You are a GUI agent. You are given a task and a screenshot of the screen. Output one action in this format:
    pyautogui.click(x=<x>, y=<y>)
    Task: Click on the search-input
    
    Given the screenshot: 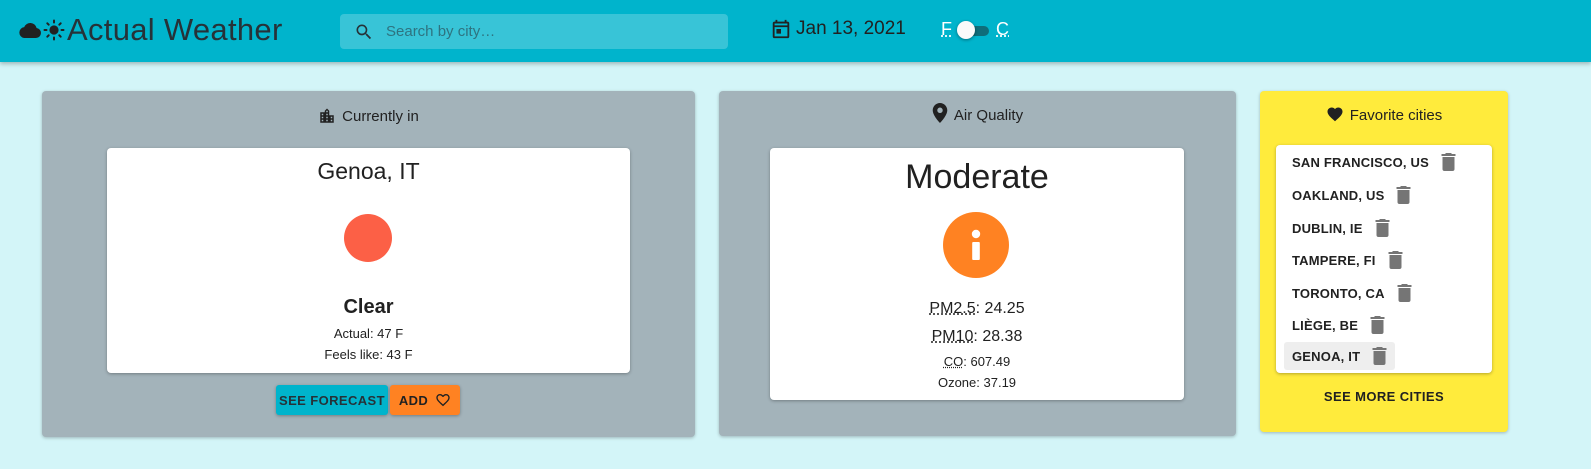 What is the action you would take?
    pyautogui.click(x=546, y=31)
    